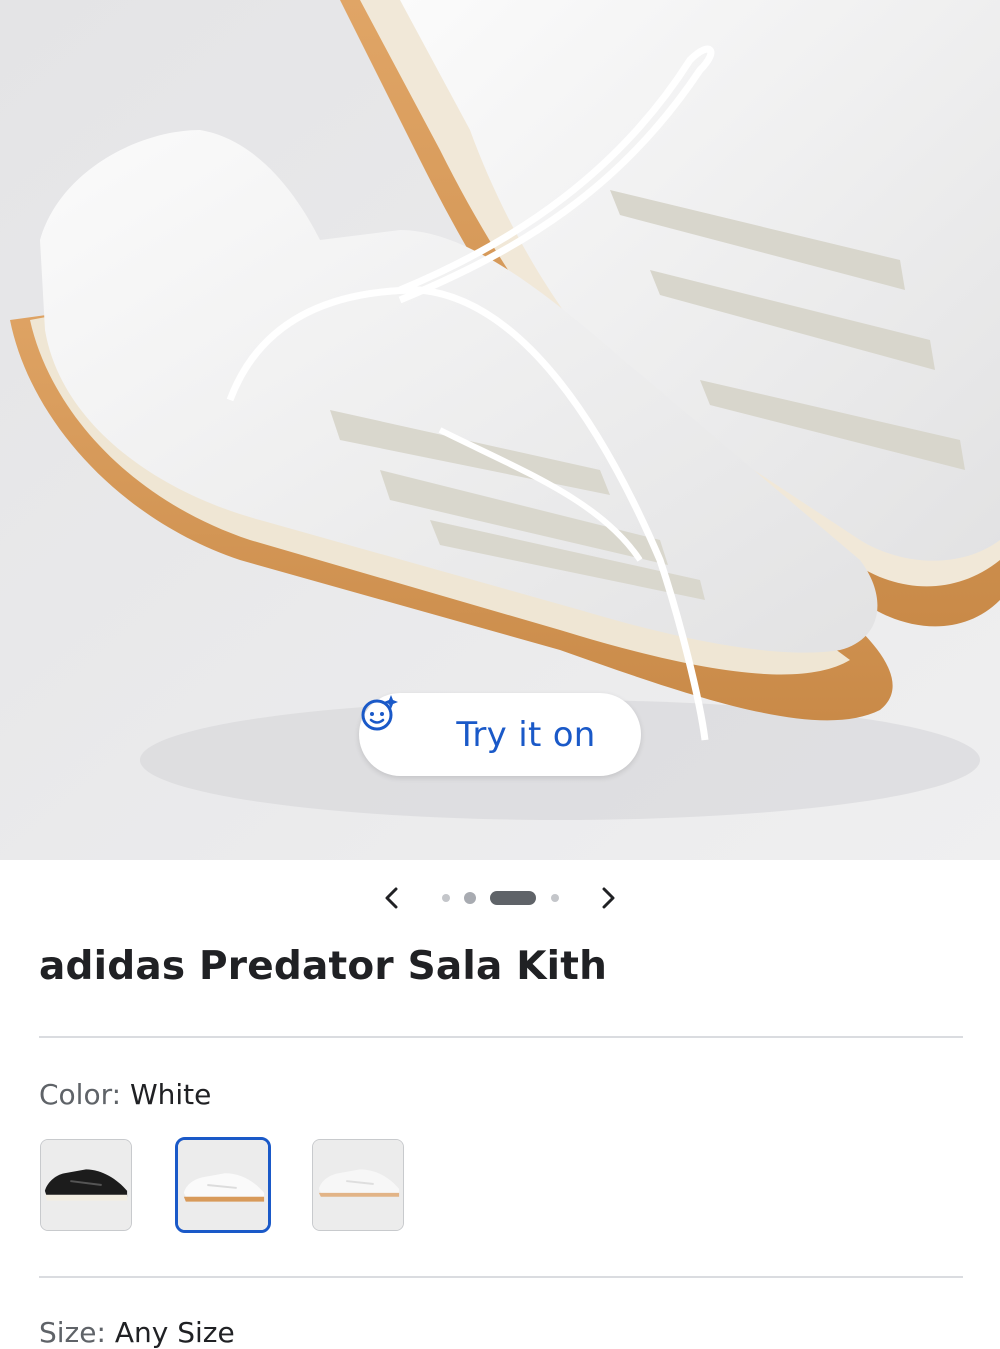  I want to click on try-it-on-label: Try it on, so click(526, 734).